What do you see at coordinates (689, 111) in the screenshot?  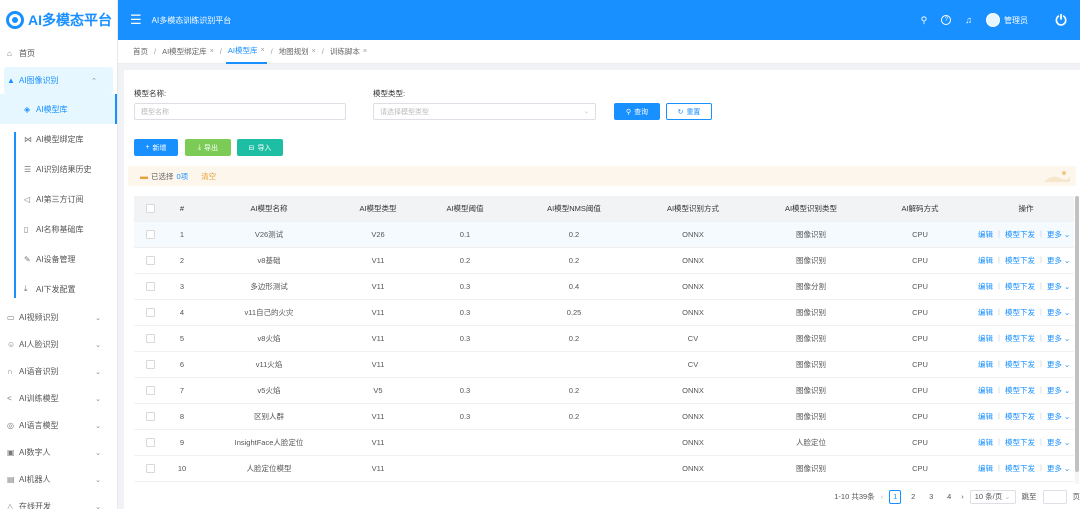 I see `reset-button: ↻ 重置` at bounding box center [689, 111].